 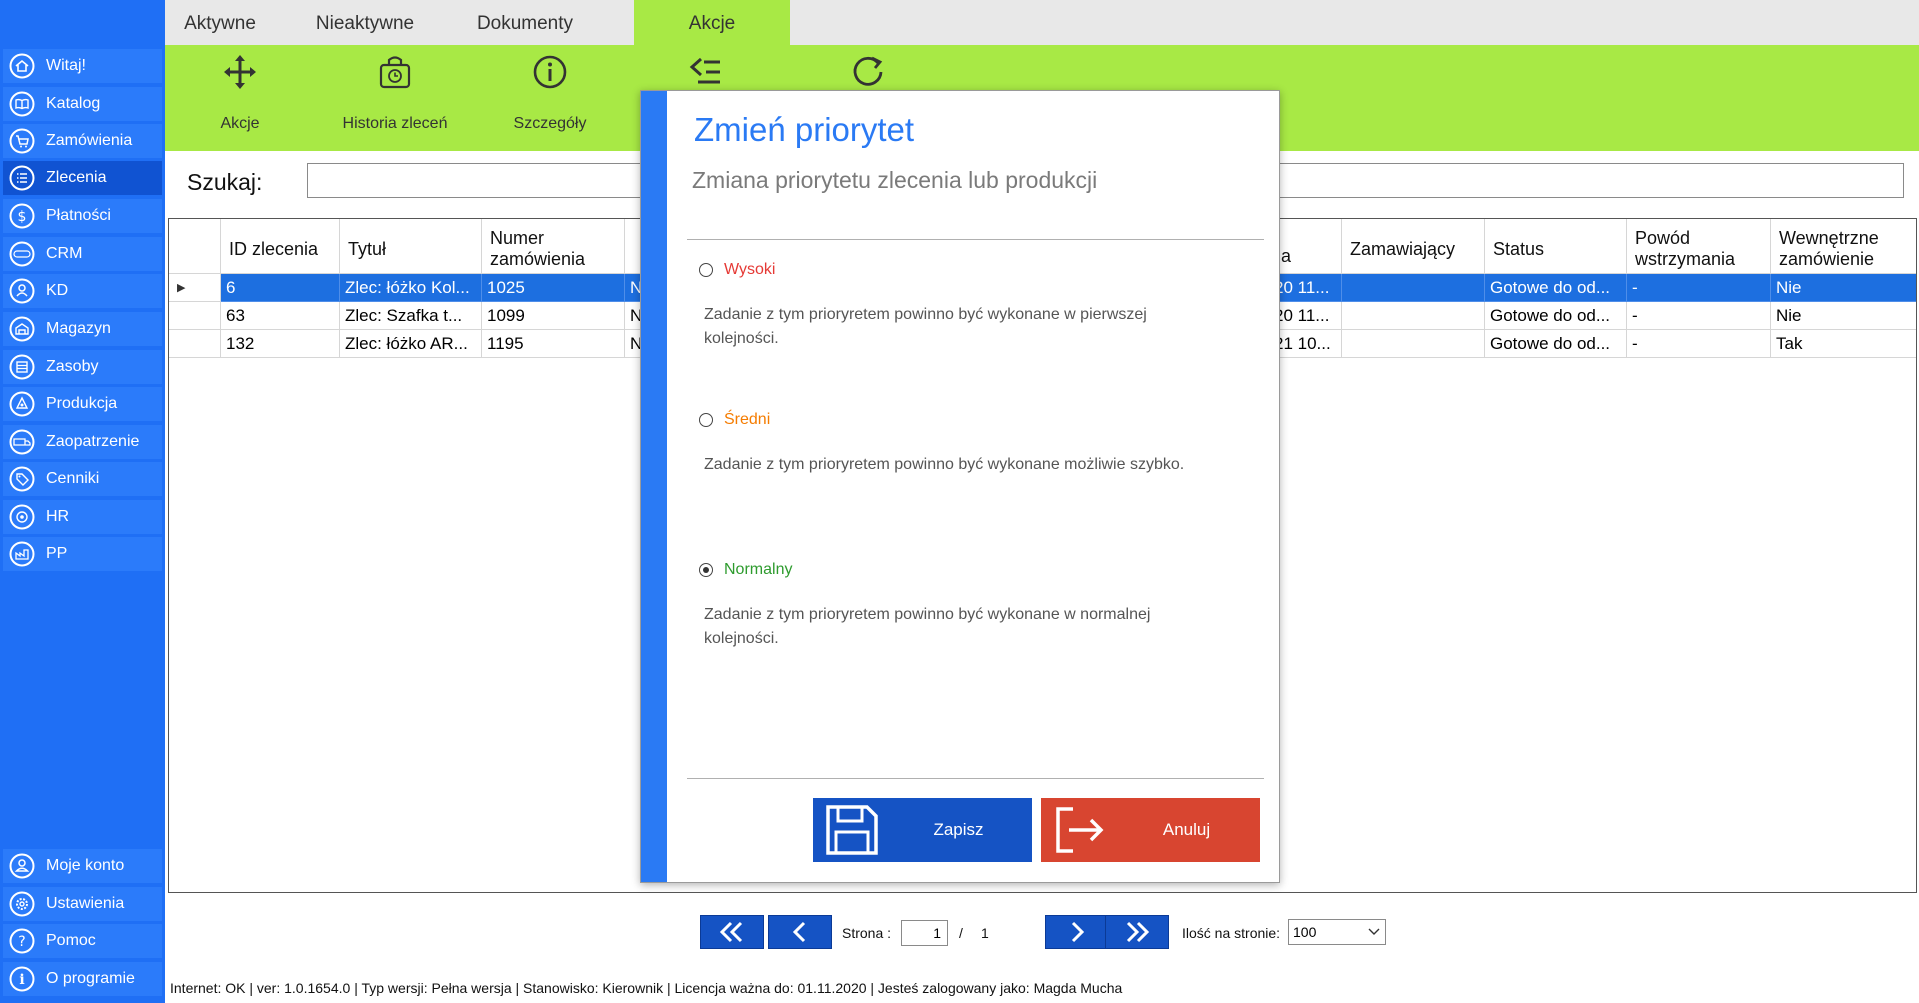 What do you see at coordinates (1080, 830) in the screenshot?
I see `exit-icon` at bounding box center [1080, 830].